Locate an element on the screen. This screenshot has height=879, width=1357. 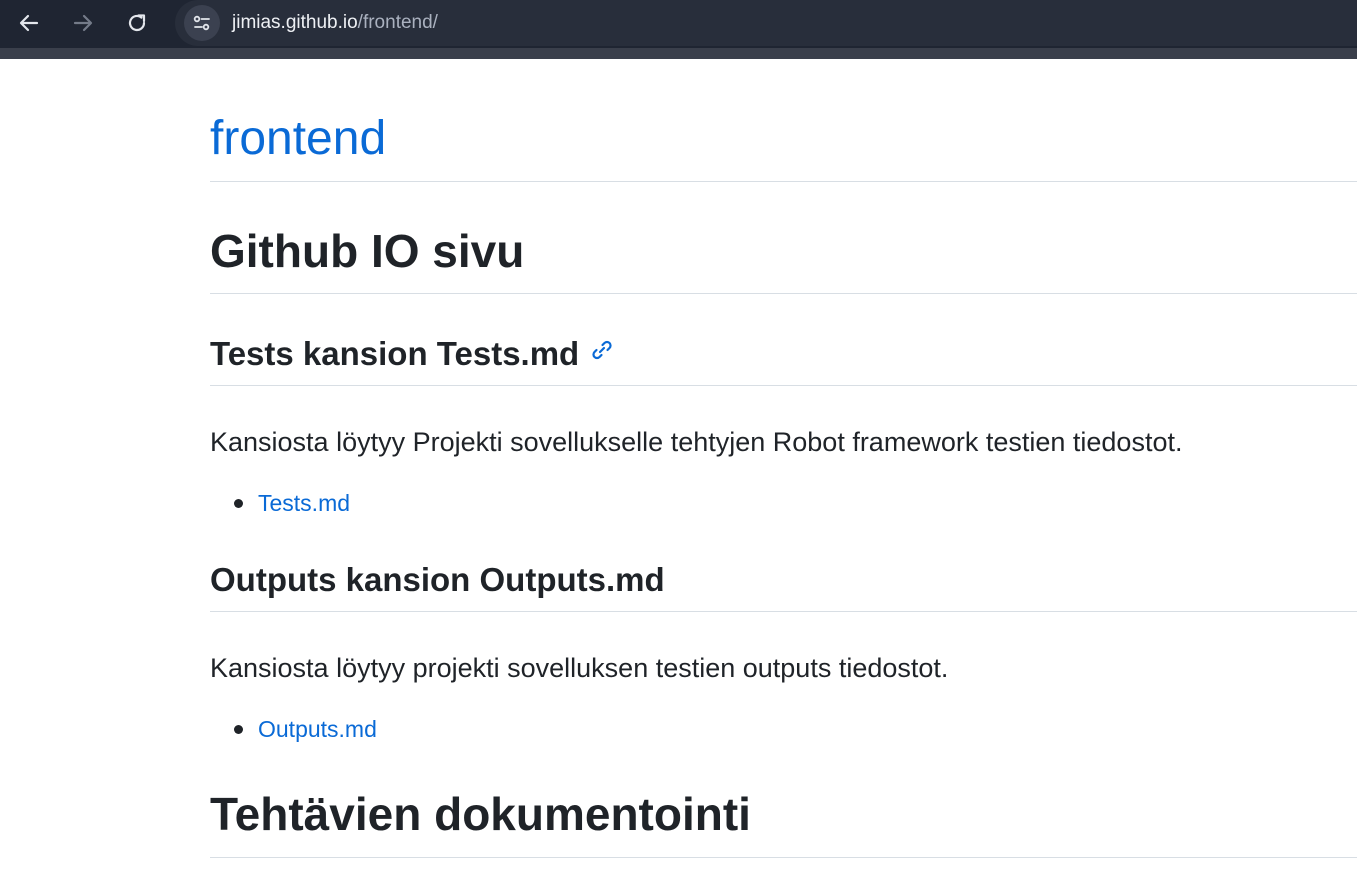
tests-md-link: Tests.md is located at coordinates (304, 503).